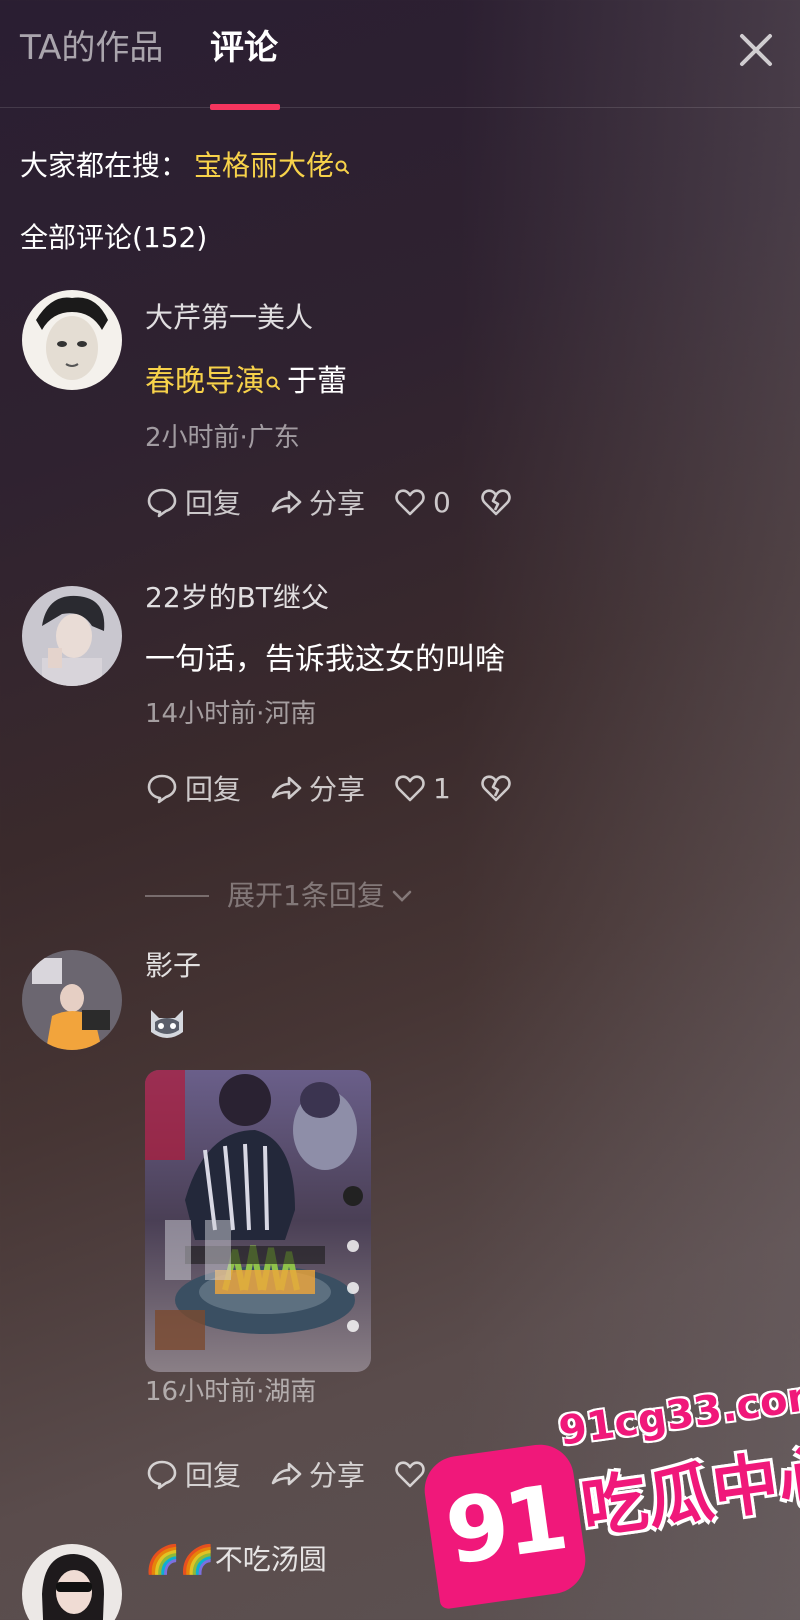 The height and width of the screenshot is (1620, 800). What do you see at coordinates (244, 48) in the screenshot?
I see `tab-comments: 评论` at bounding box center [244, 48].